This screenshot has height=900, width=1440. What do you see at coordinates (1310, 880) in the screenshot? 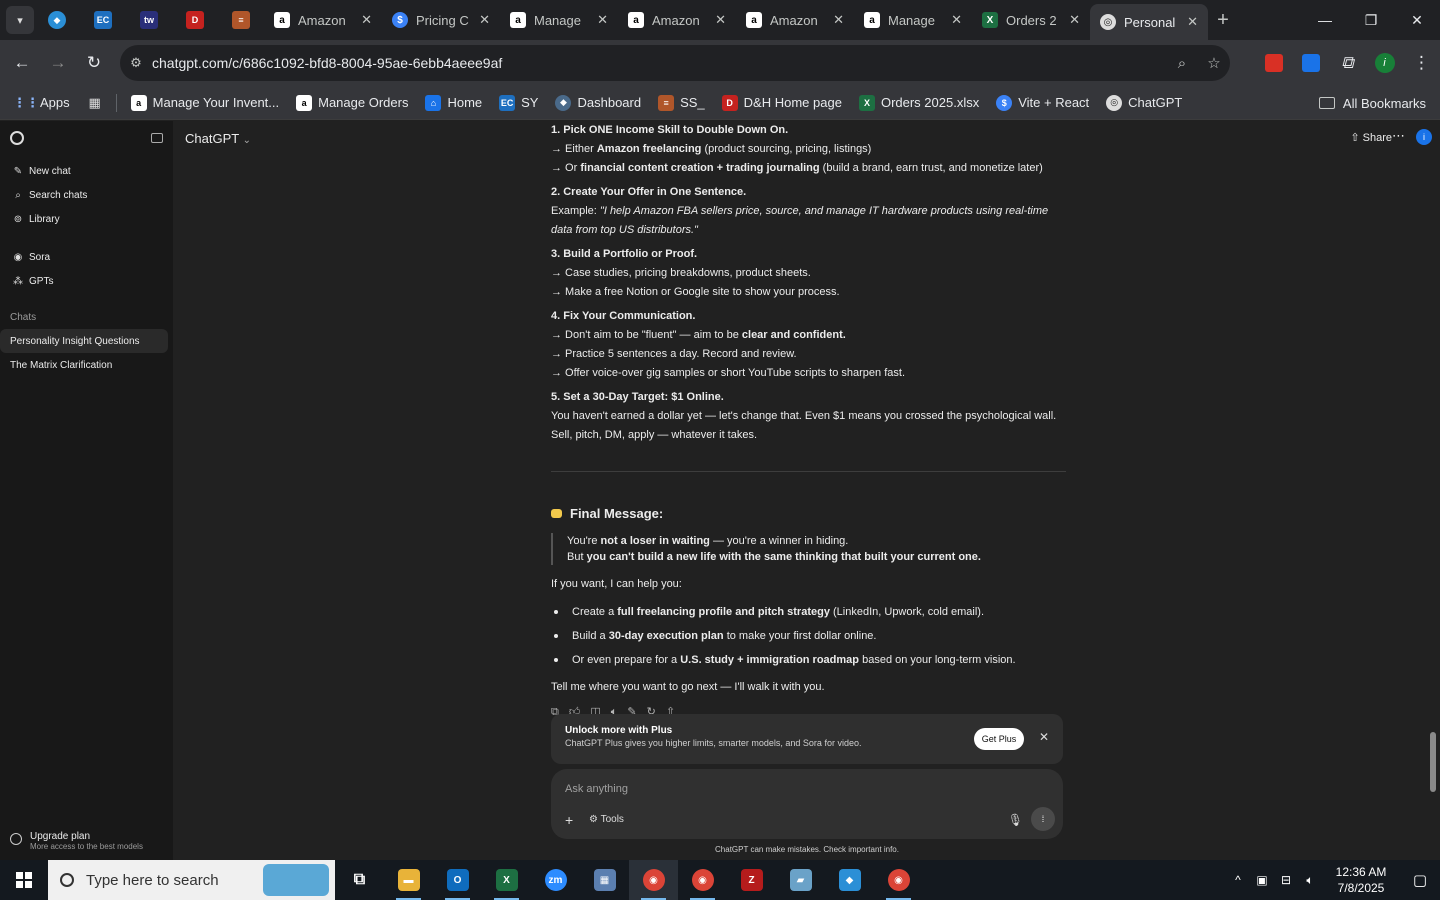
I see `volume-icon: 🔈︎` at bounding box center [1310, 880].